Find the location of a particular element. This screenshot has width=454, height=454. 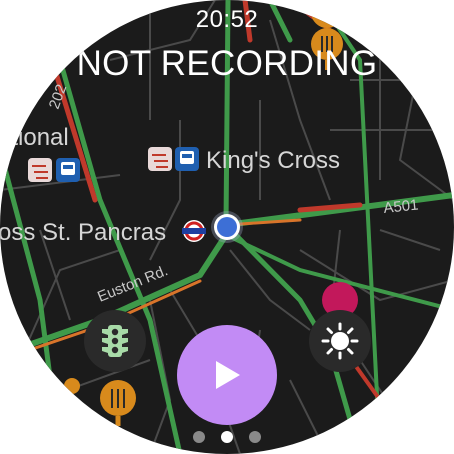

poi-orange-small-icon is located at coordinates (72, 386).